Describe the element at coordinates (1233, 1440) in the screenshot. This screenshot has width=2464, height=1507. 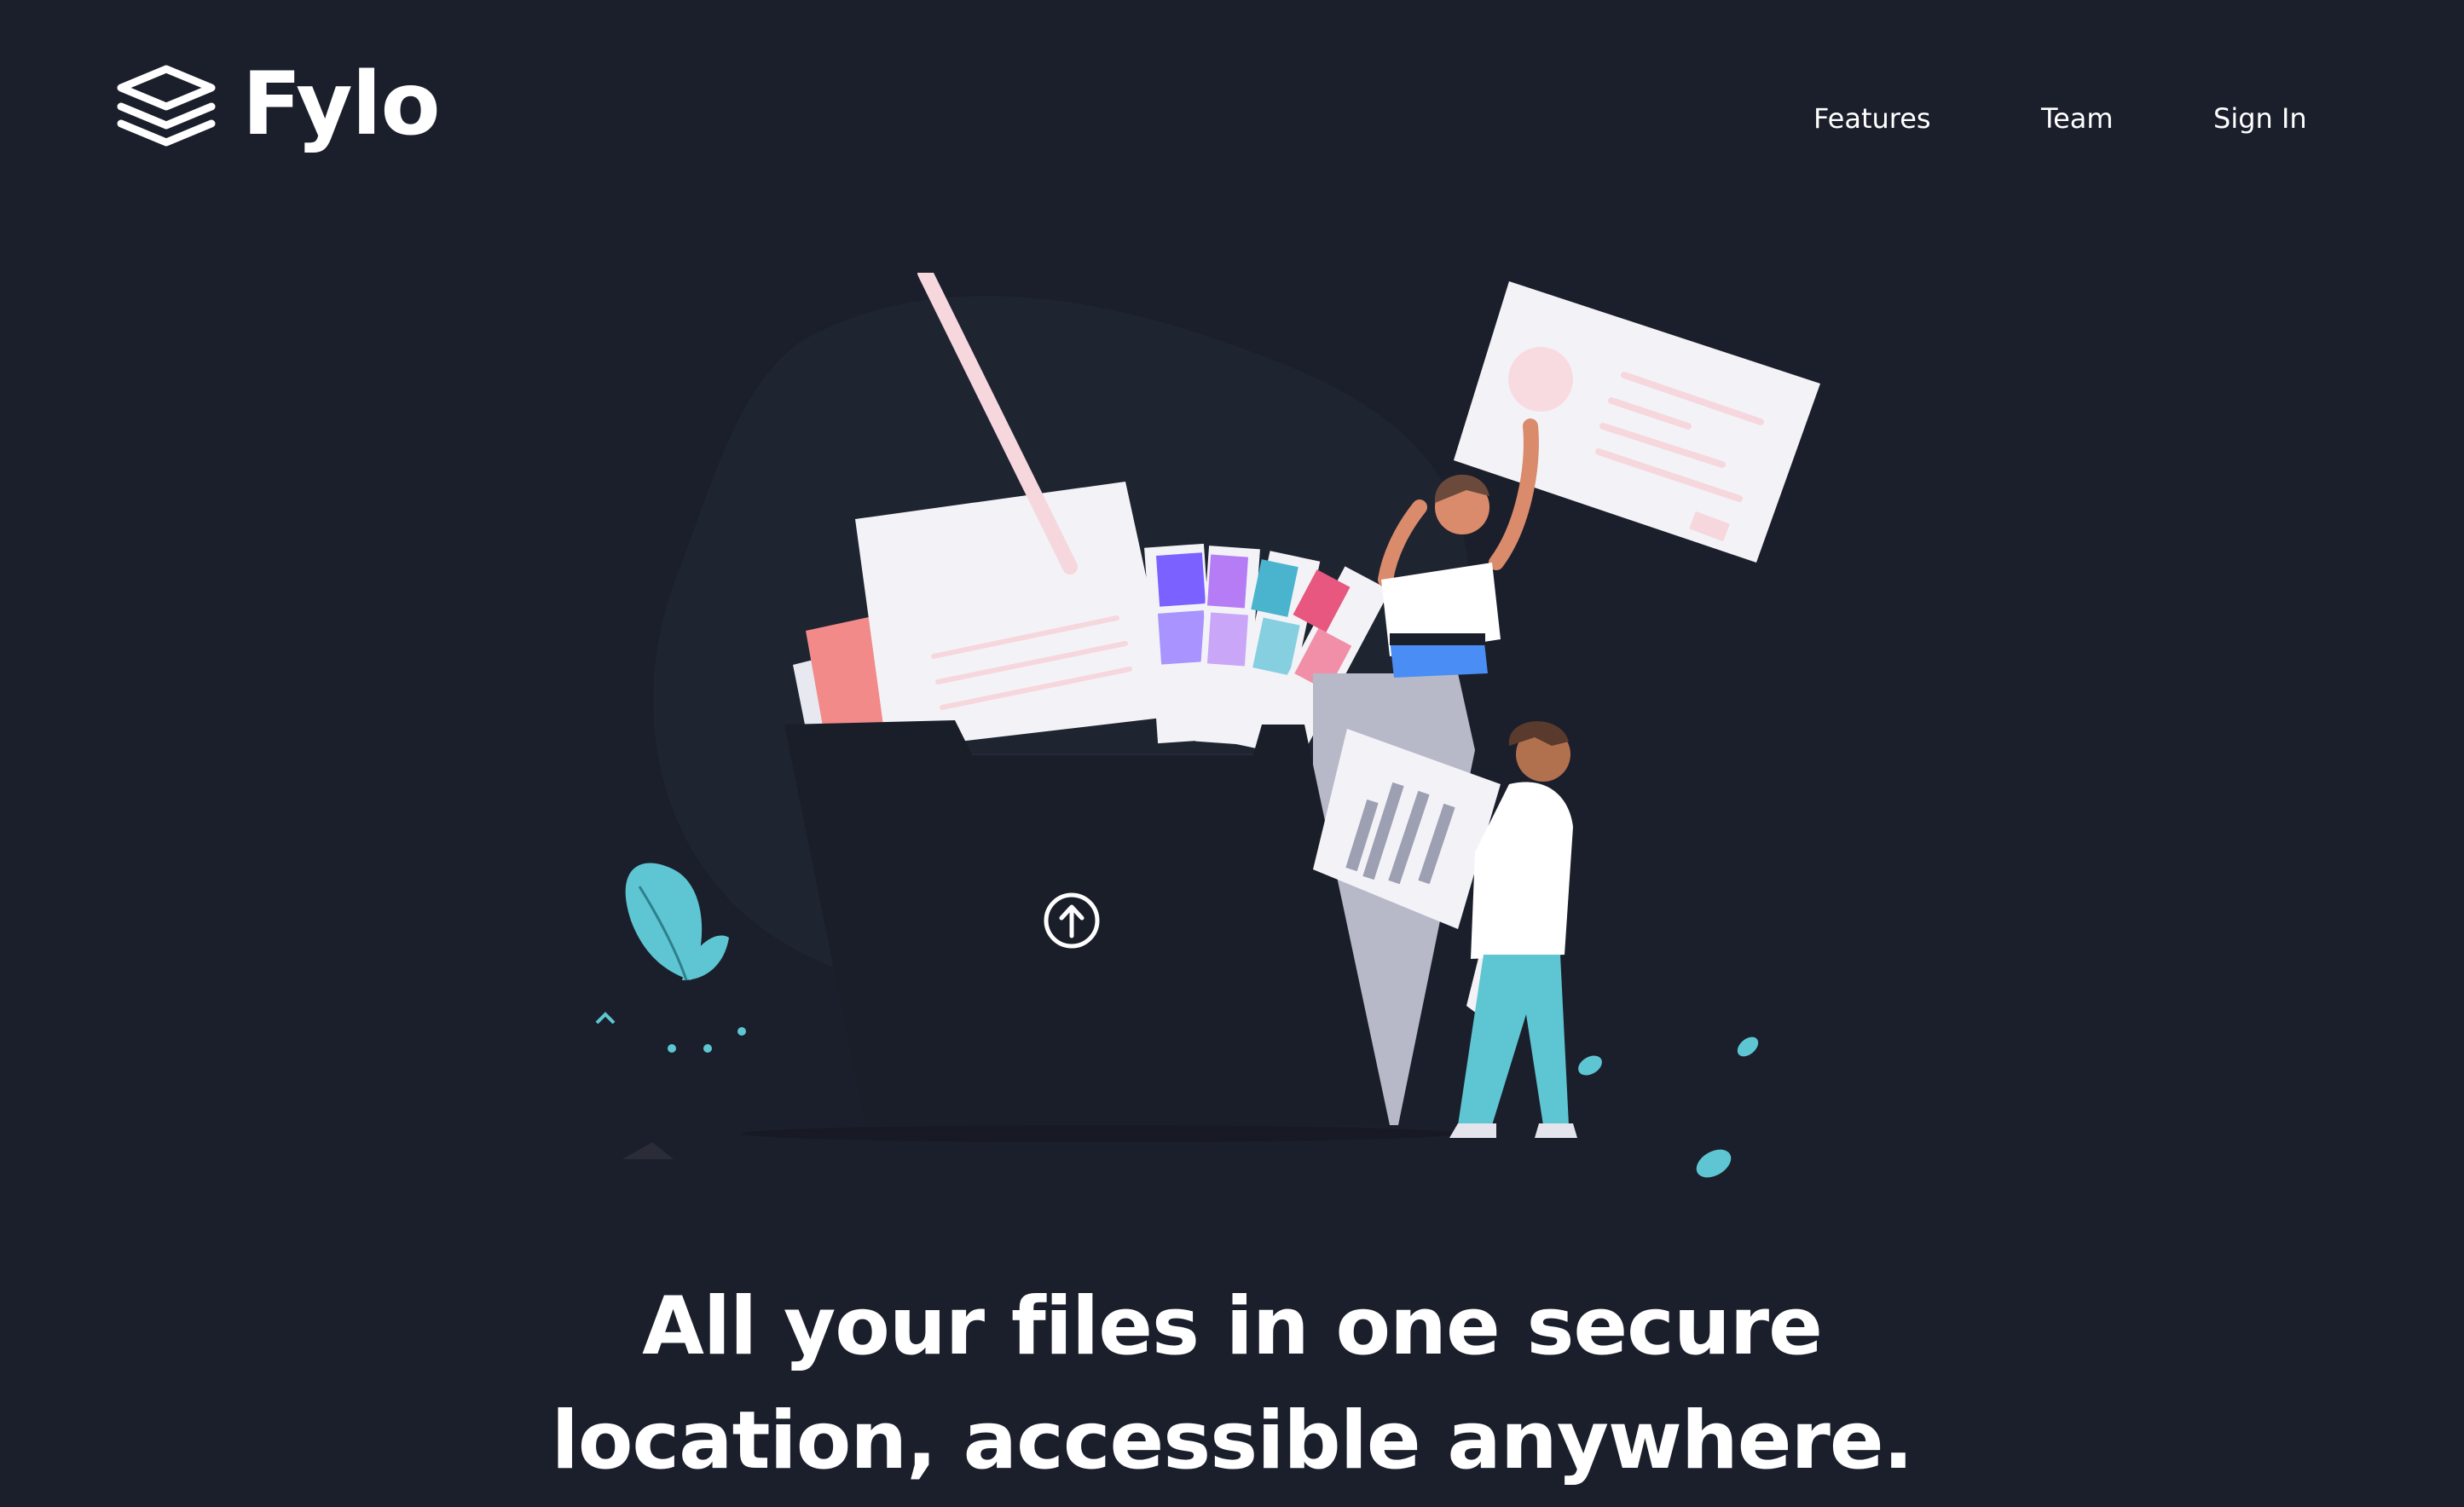
I see `hero-headline-line-2: location, accessible anywhere.` at that location.